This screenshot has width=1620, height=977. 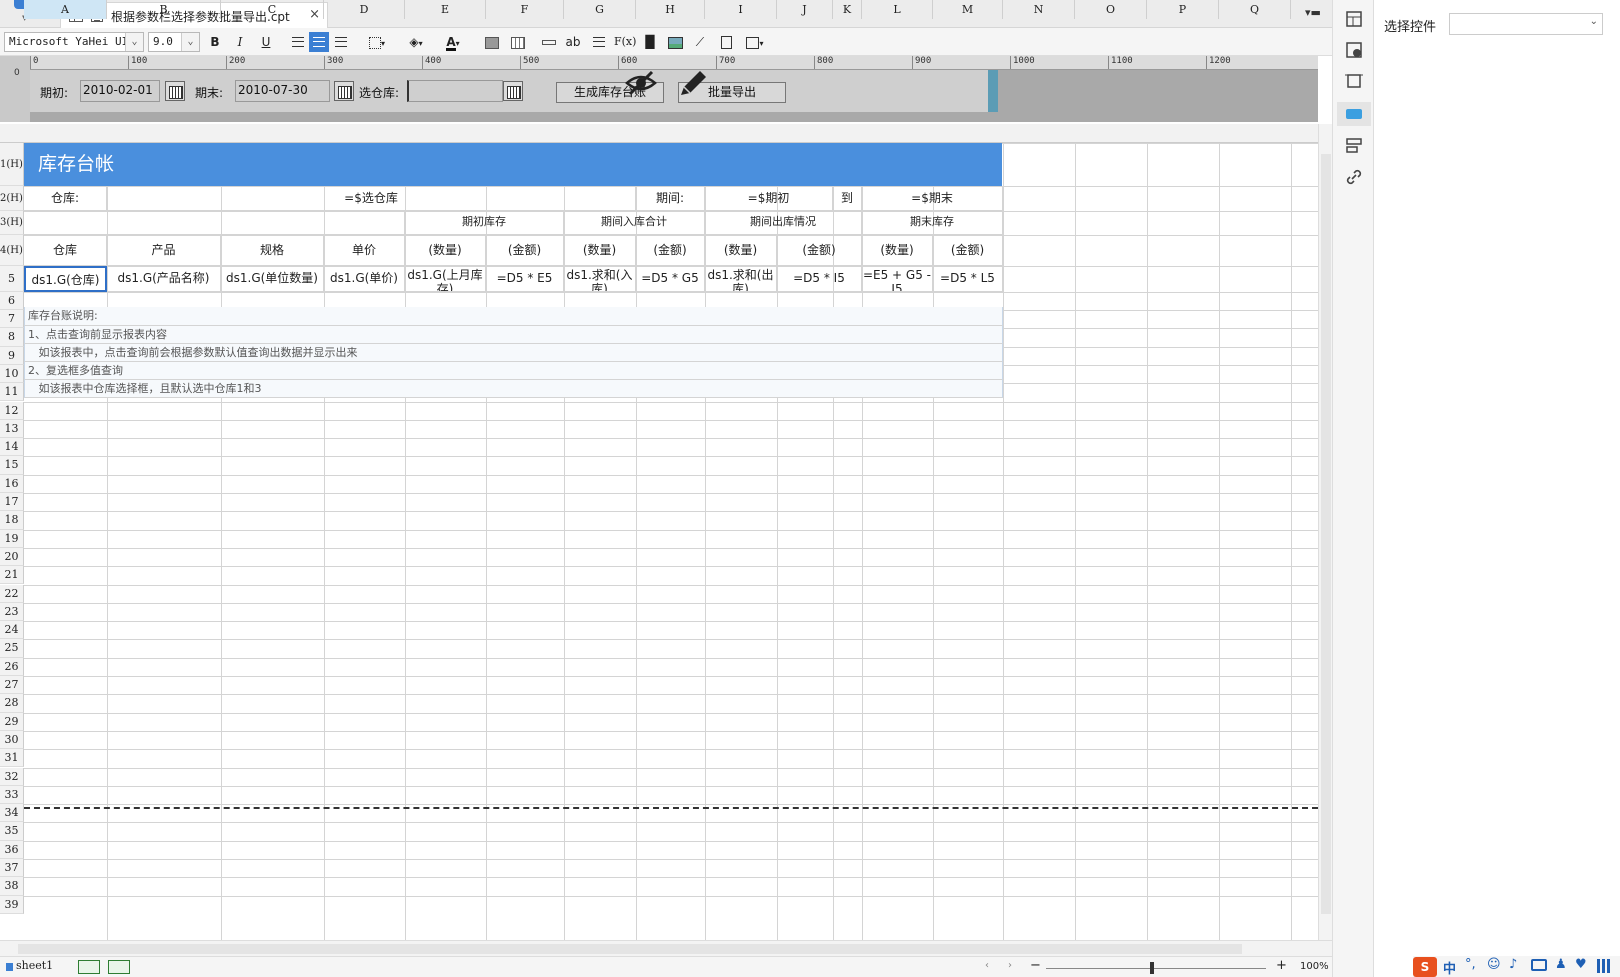 What do you see at coordinates (214, 223) in the screenshot?
I see `cell-a3` at bounding box center [214, 223].